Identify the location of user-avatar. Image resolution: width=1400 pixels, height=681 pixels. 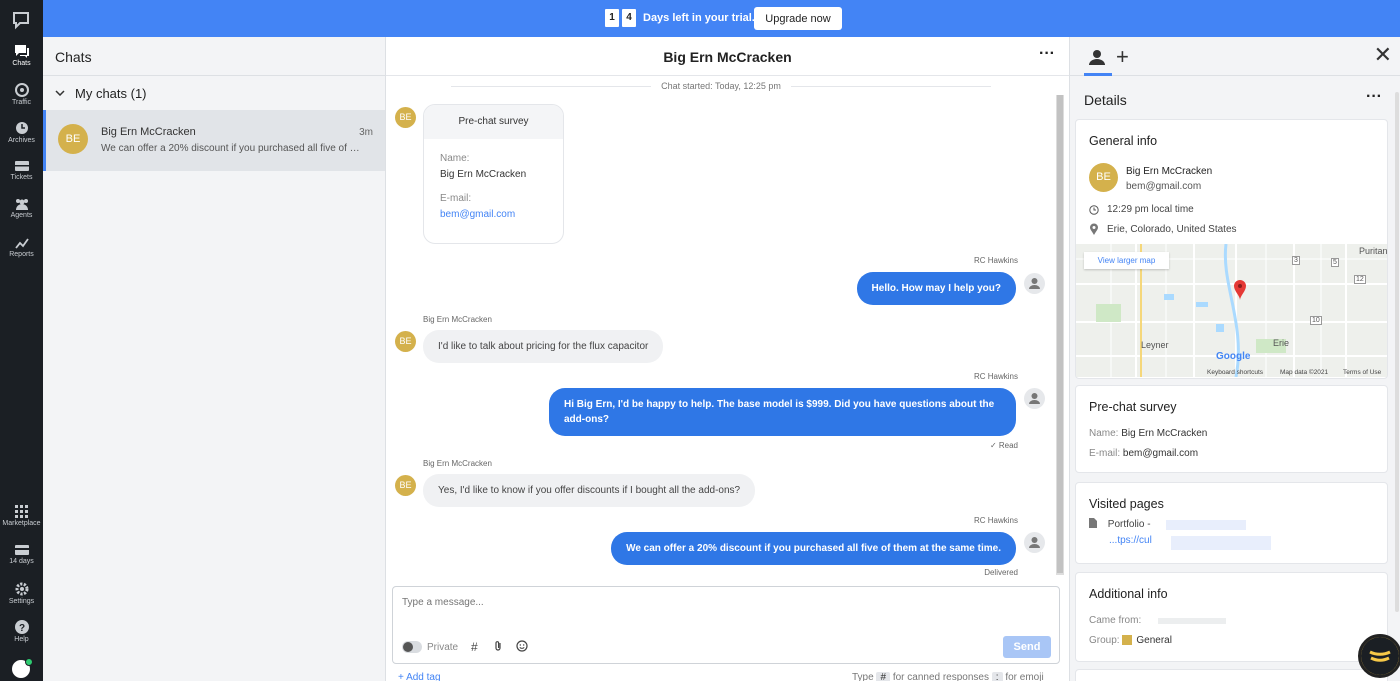
(21, 669).